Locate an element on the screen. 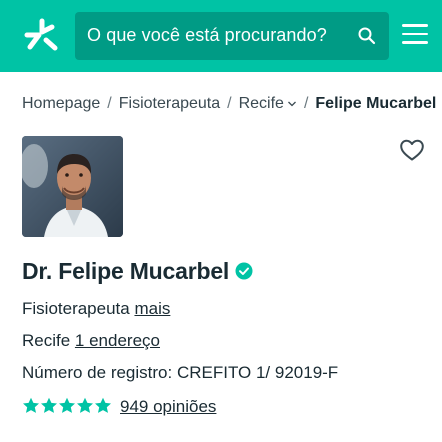 This screenshot has width=442, height=442. specialty-text: Fisioterapeuta is located at coordinates (76, 308).